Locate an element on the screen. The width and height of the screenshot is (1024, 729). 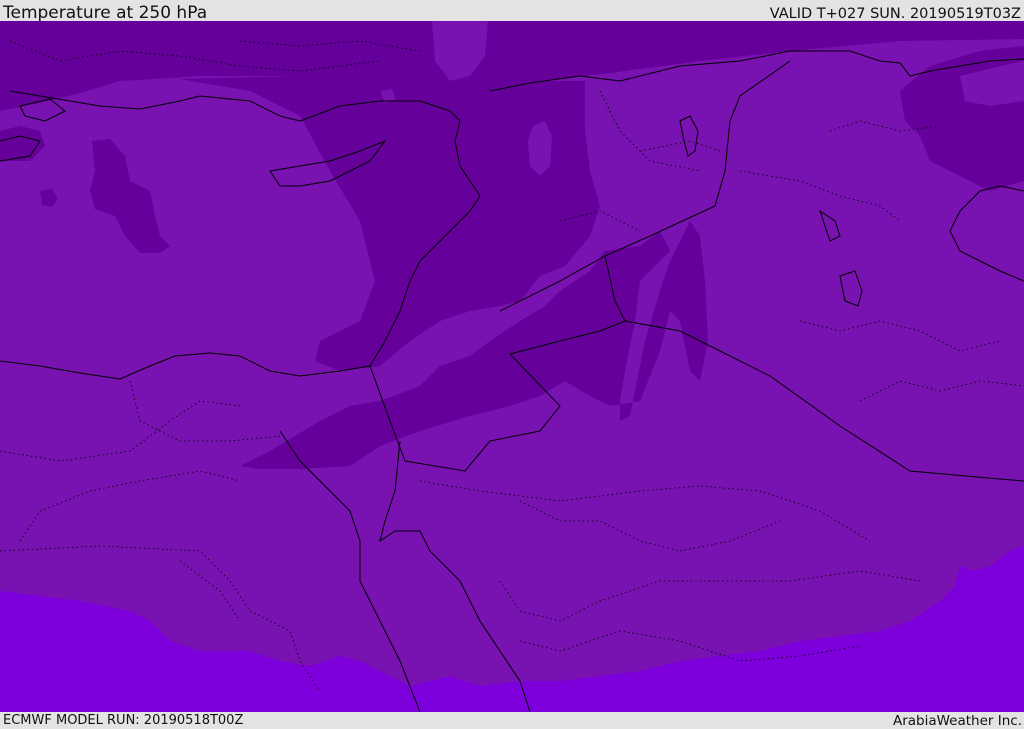
model-run-label: ECMWF MODEL RUN: 20190518T00Z is located at coordinates (123, 720).